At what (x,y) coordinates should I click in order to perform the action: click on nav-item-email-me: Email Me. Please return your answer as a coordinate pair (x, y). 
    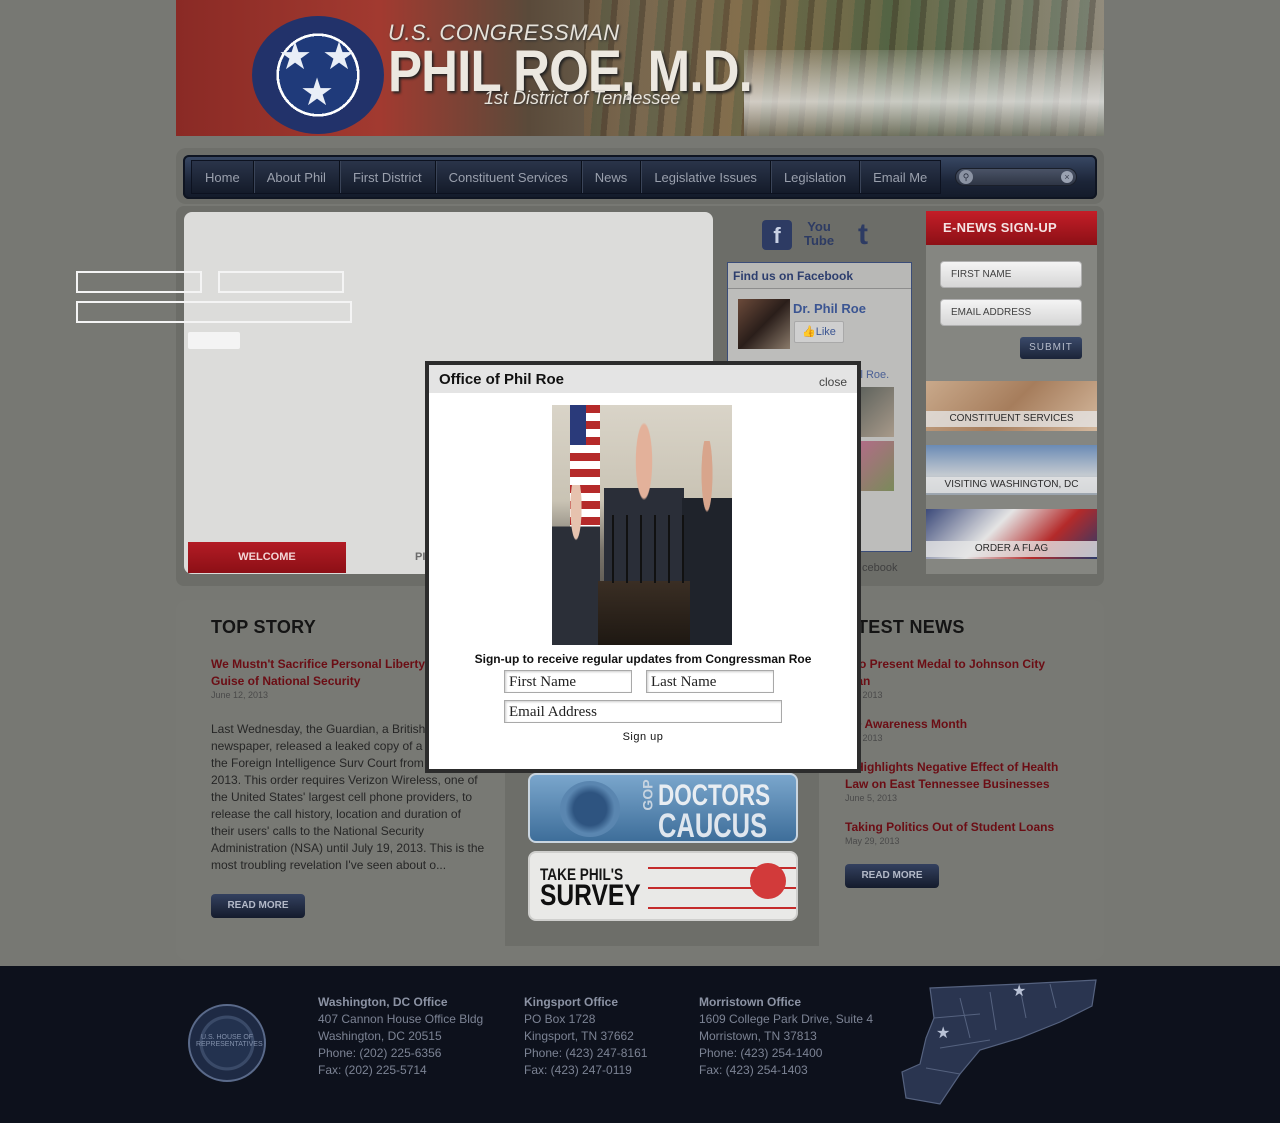
    Looking at the image, I should click on (900, 177).